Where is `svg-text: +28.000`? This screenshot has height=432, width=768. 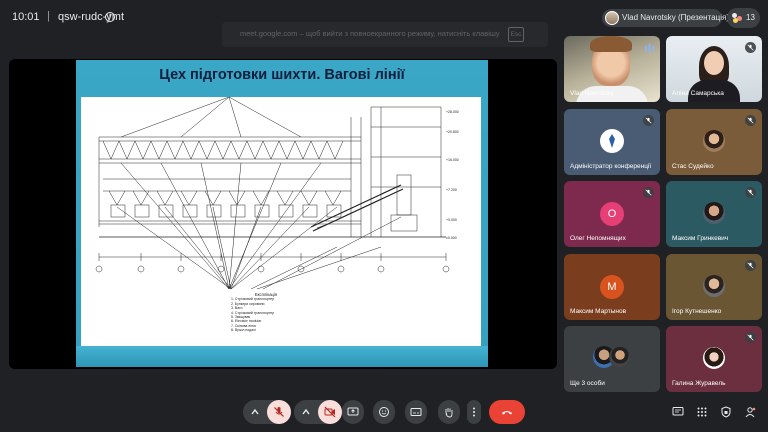
svg-text: +28.000 is located at coordinates (452, 112).